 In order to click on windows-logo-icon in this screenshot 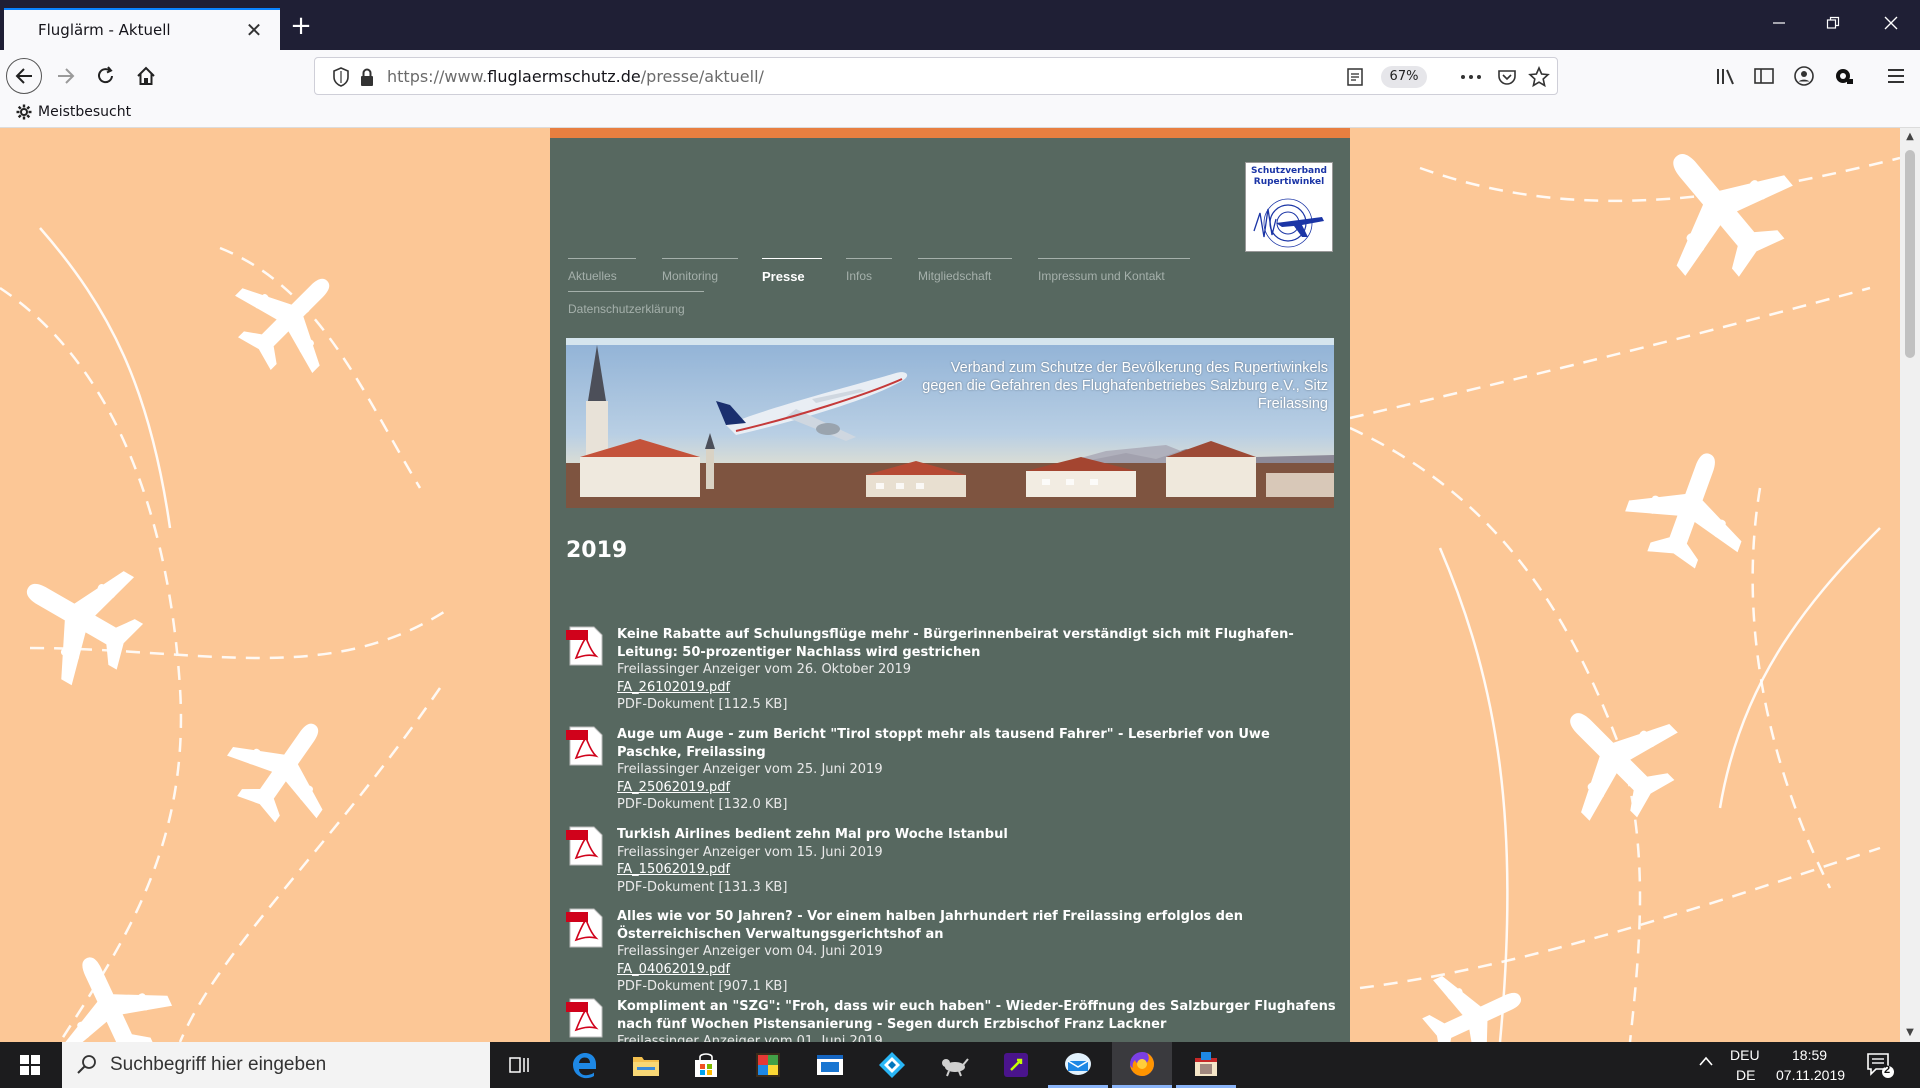, I will do `click(30, 1065)`.